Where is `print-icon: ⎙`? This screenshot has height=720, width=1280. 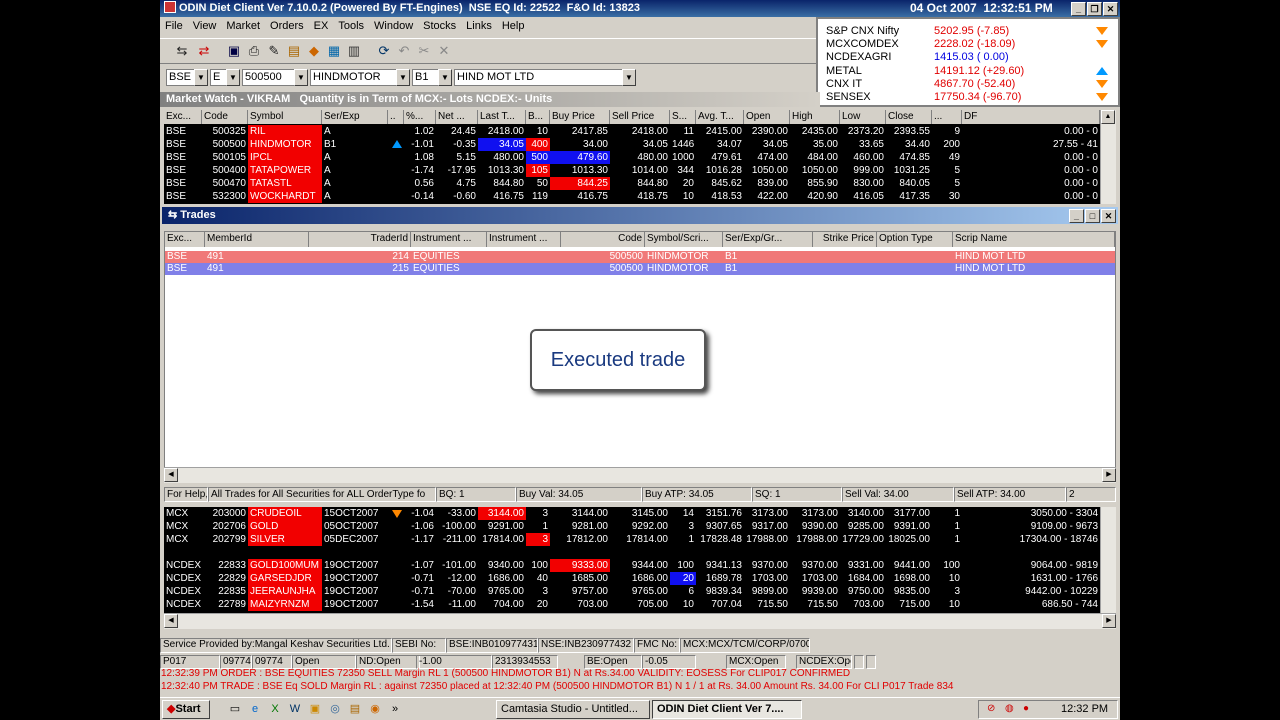 print-icon: ⎙ is located at coordinates (254, 51).